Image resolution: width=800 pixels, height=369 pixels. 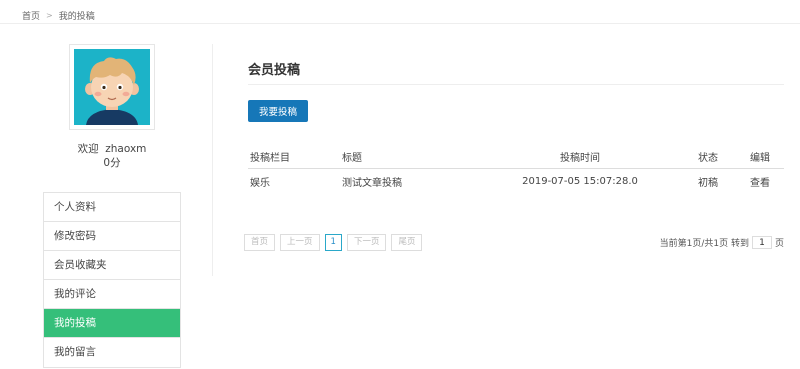 I want to click on avatar, so click(x=112, y=87).